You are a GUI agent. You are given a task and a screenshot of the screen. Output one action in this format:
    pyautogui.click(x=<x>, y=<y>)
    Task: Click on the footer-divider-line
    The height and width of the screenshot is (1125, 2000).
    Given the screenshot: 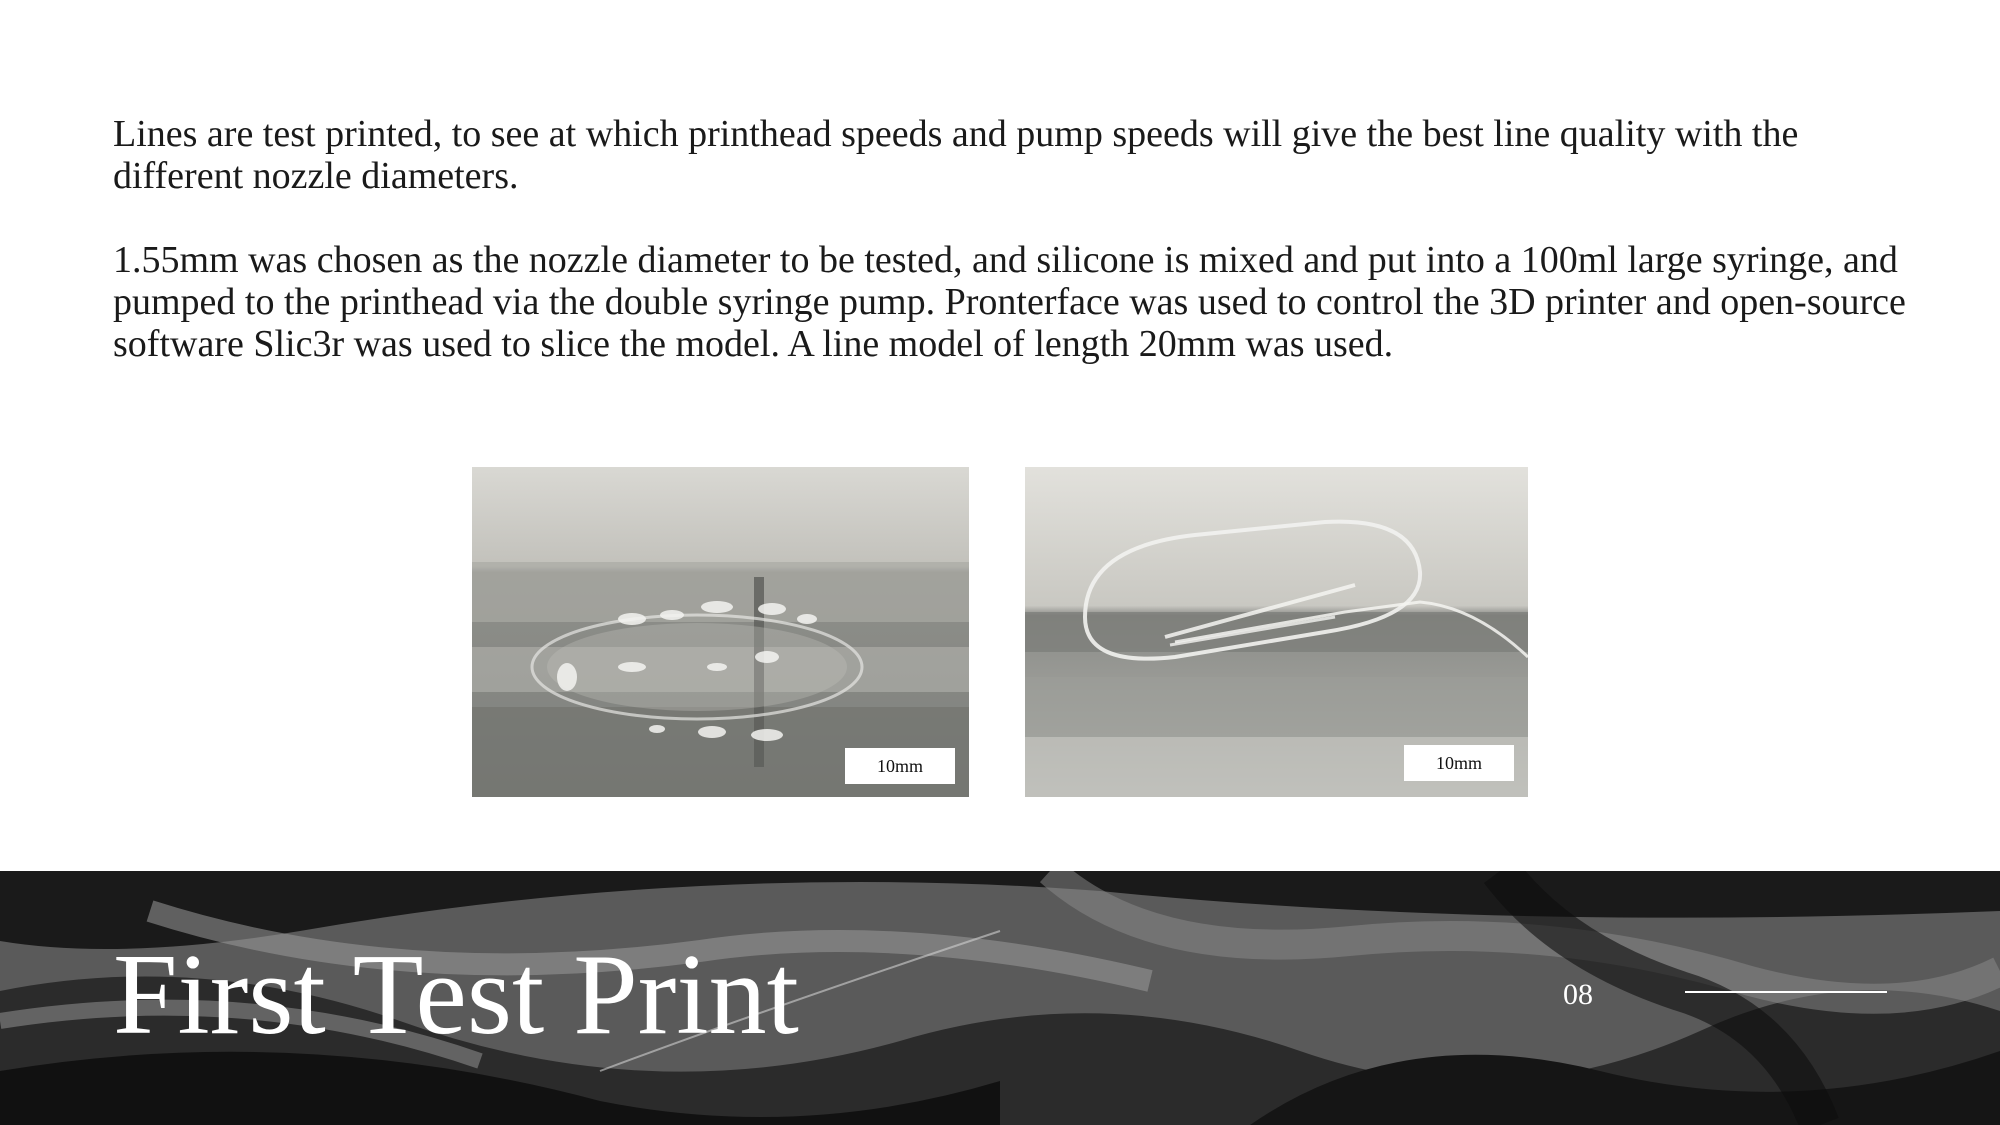 What is the action you would take?
    pyautogui.click(x=1786, y=992)
    